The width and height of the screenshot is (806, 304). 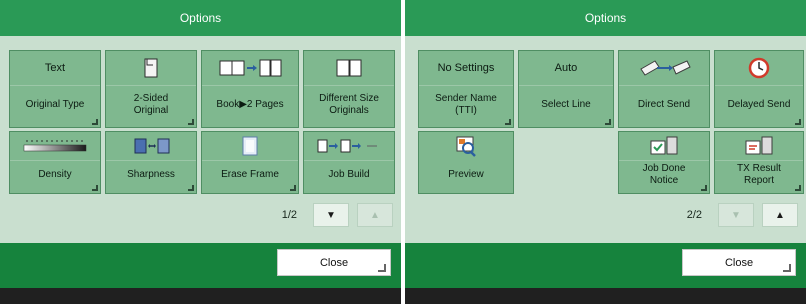 I want to click on select-line-label: Select Line, so click(x=566, y=104).